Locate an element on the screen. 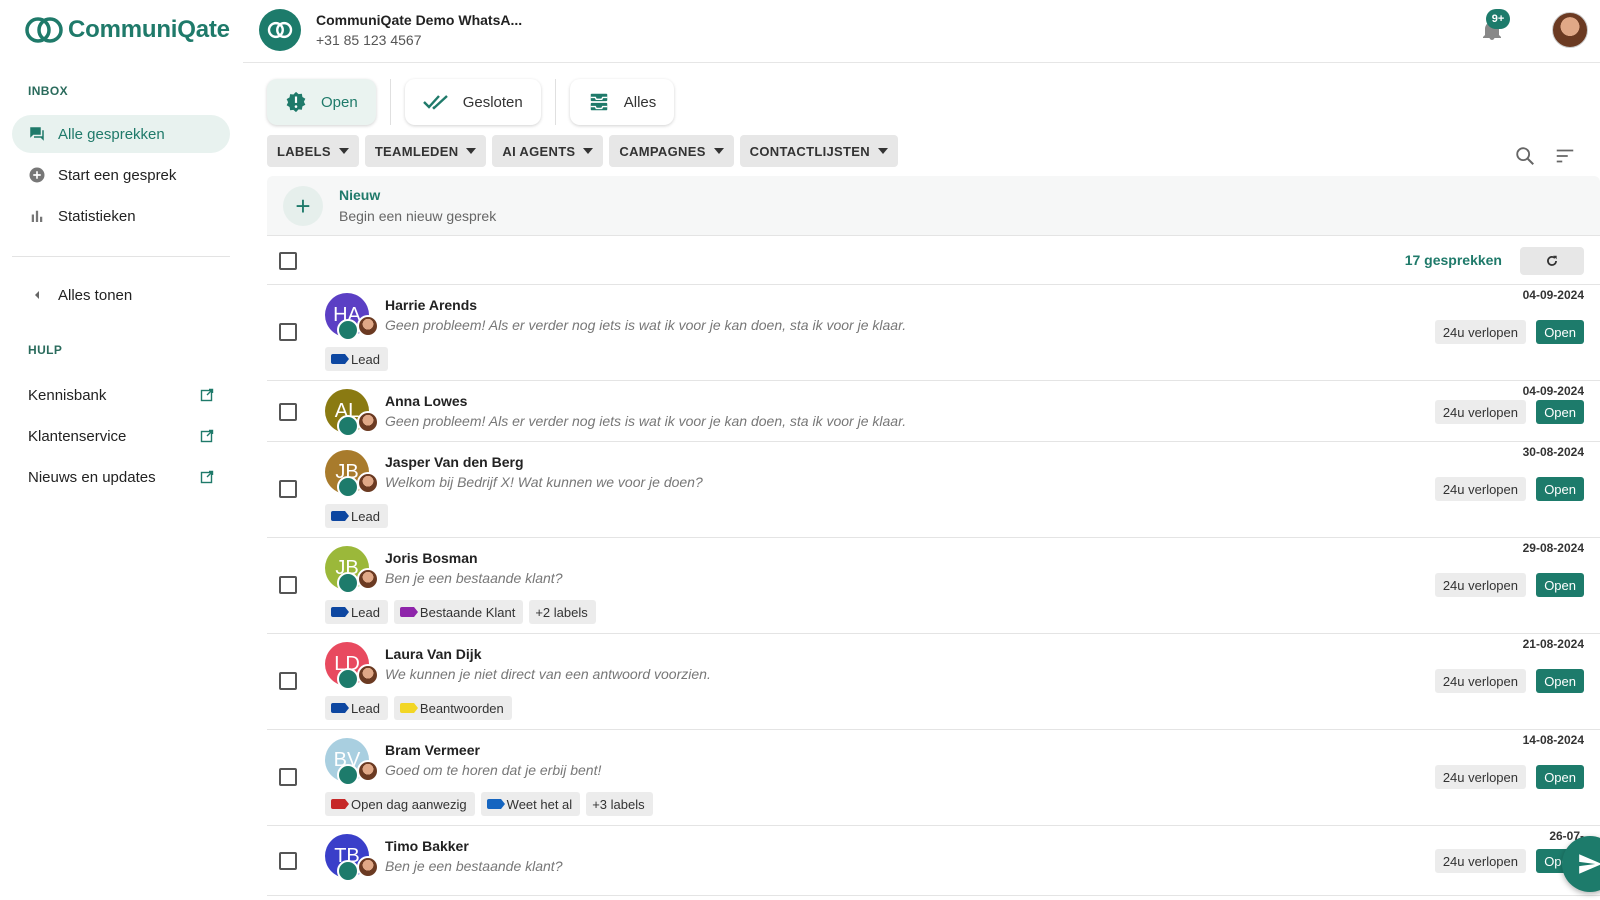  sidebar-item-label: Statistieken is located at coordinates (97, 216).